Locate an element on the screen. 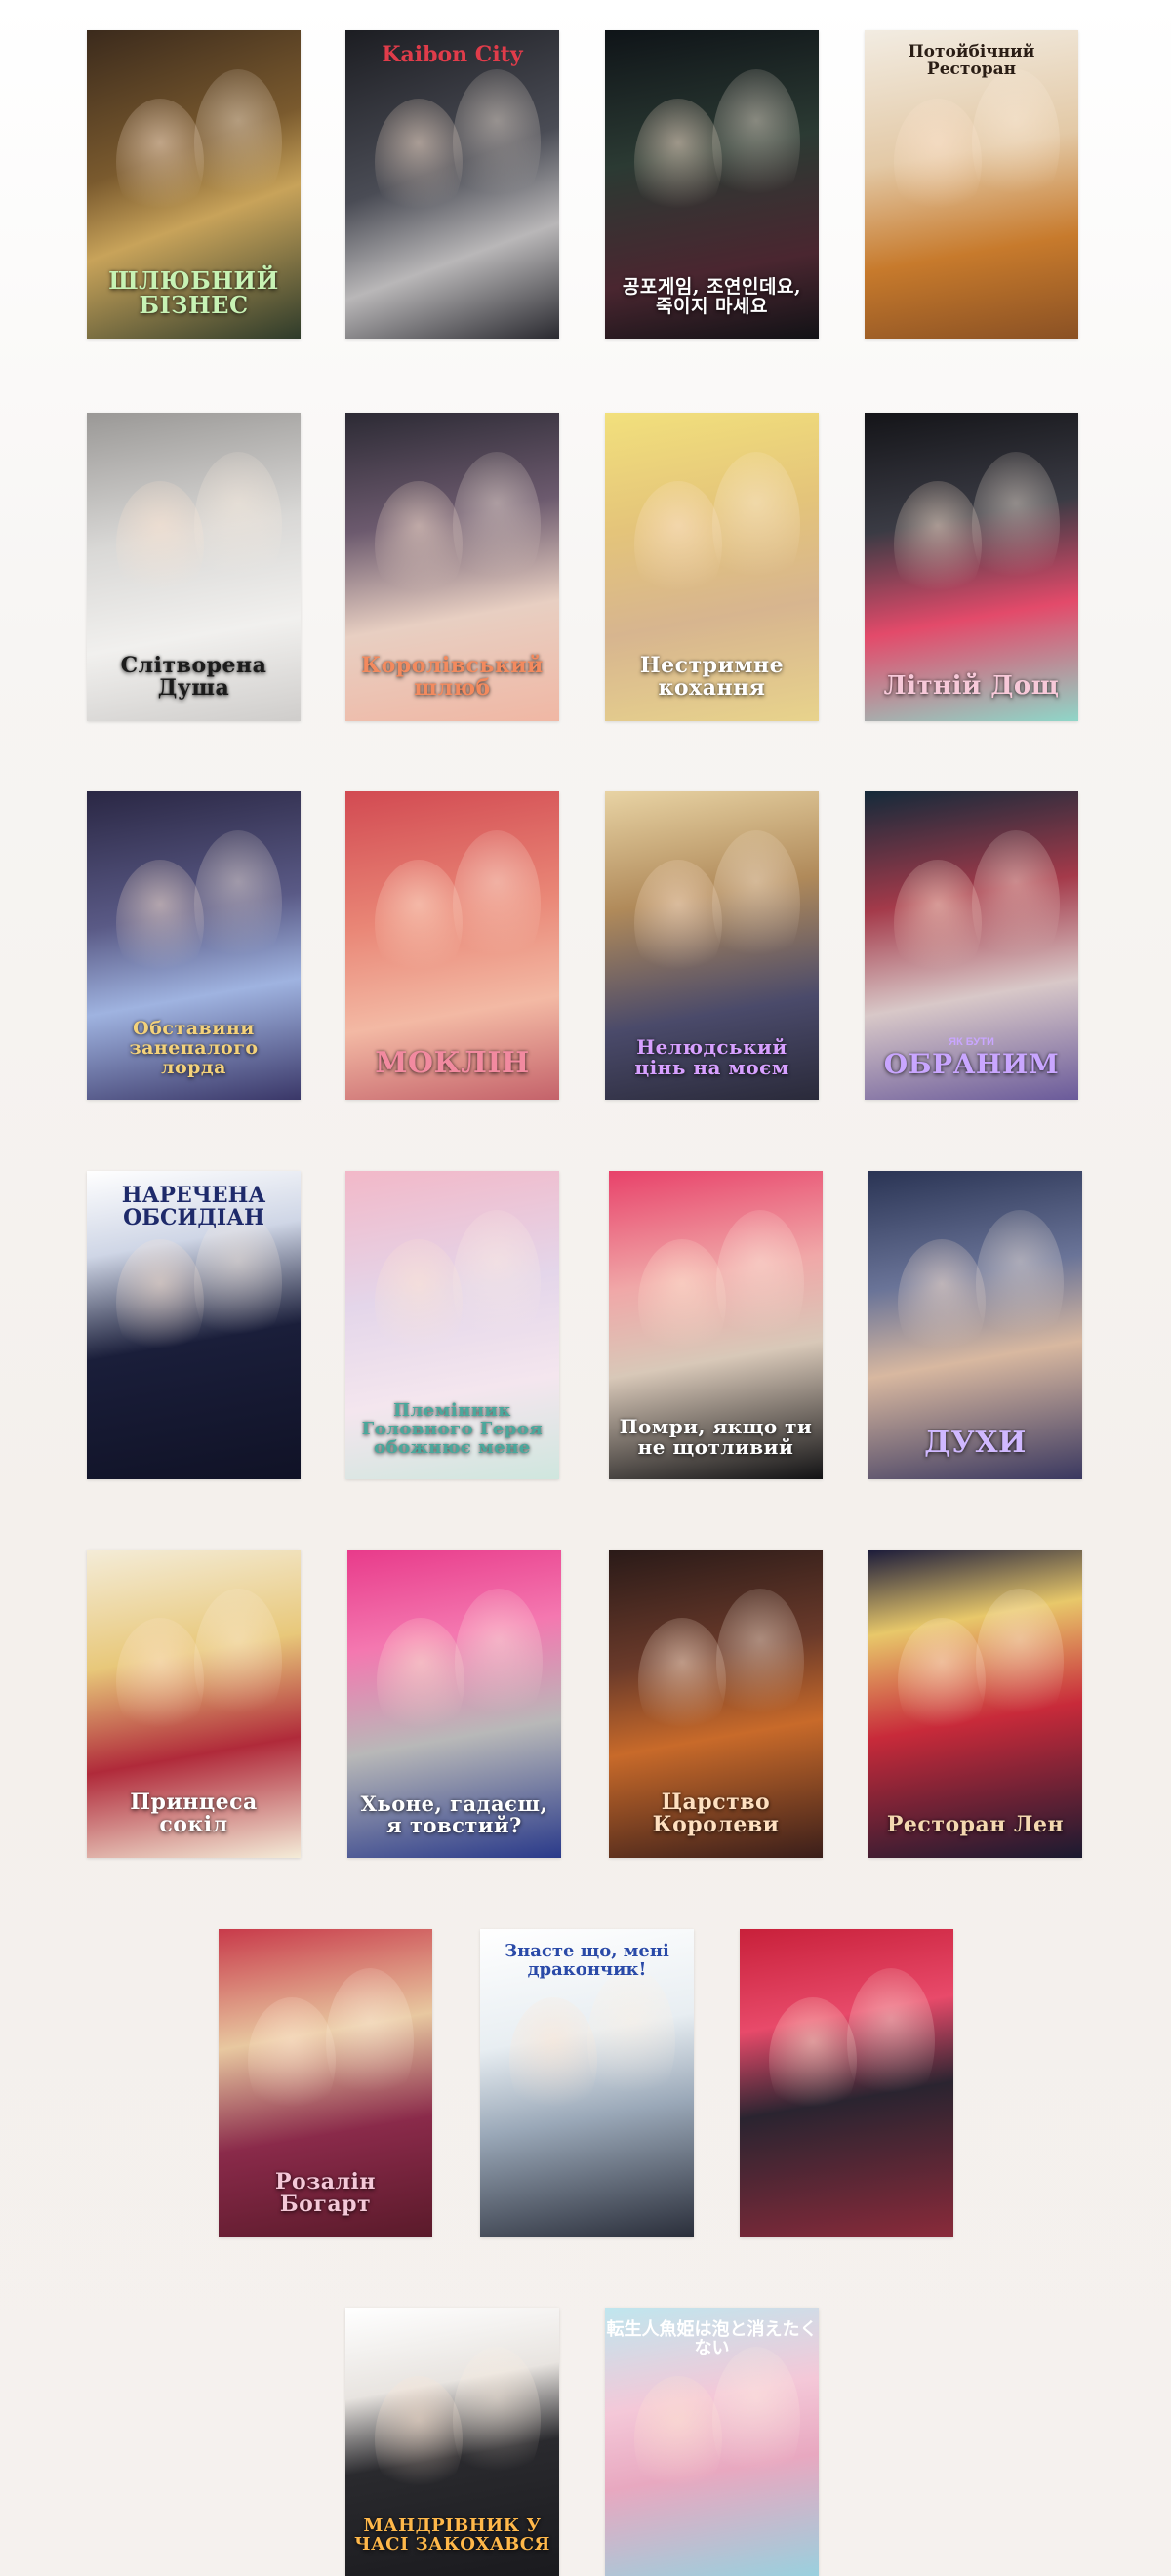  cover-title: Принцеса сокіл is located at coordinates (194, 1813).